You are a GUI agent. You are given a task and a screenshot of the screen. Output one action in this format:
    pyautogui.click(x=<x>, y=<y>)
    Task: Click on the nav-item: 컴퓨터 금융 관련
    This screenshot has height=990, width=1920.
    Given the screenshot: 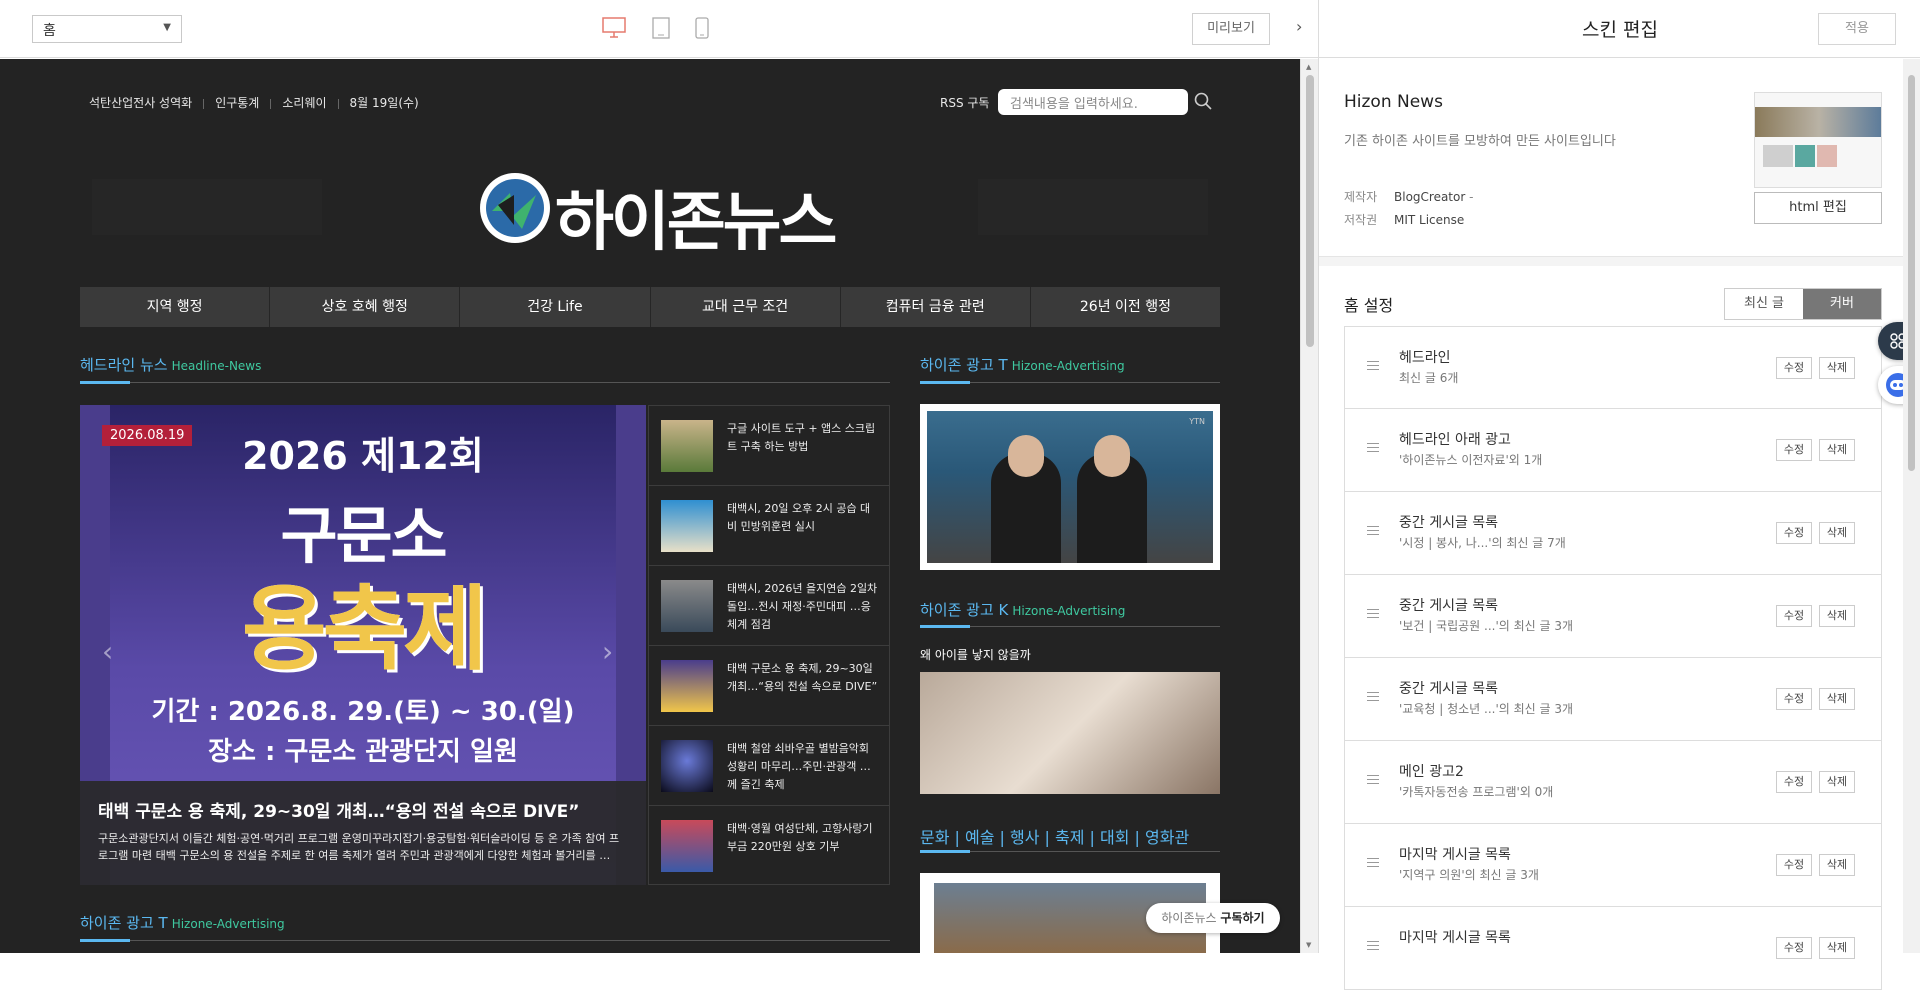 What is the action you would take?
    pyautogui.click(x=936, y=307)
    